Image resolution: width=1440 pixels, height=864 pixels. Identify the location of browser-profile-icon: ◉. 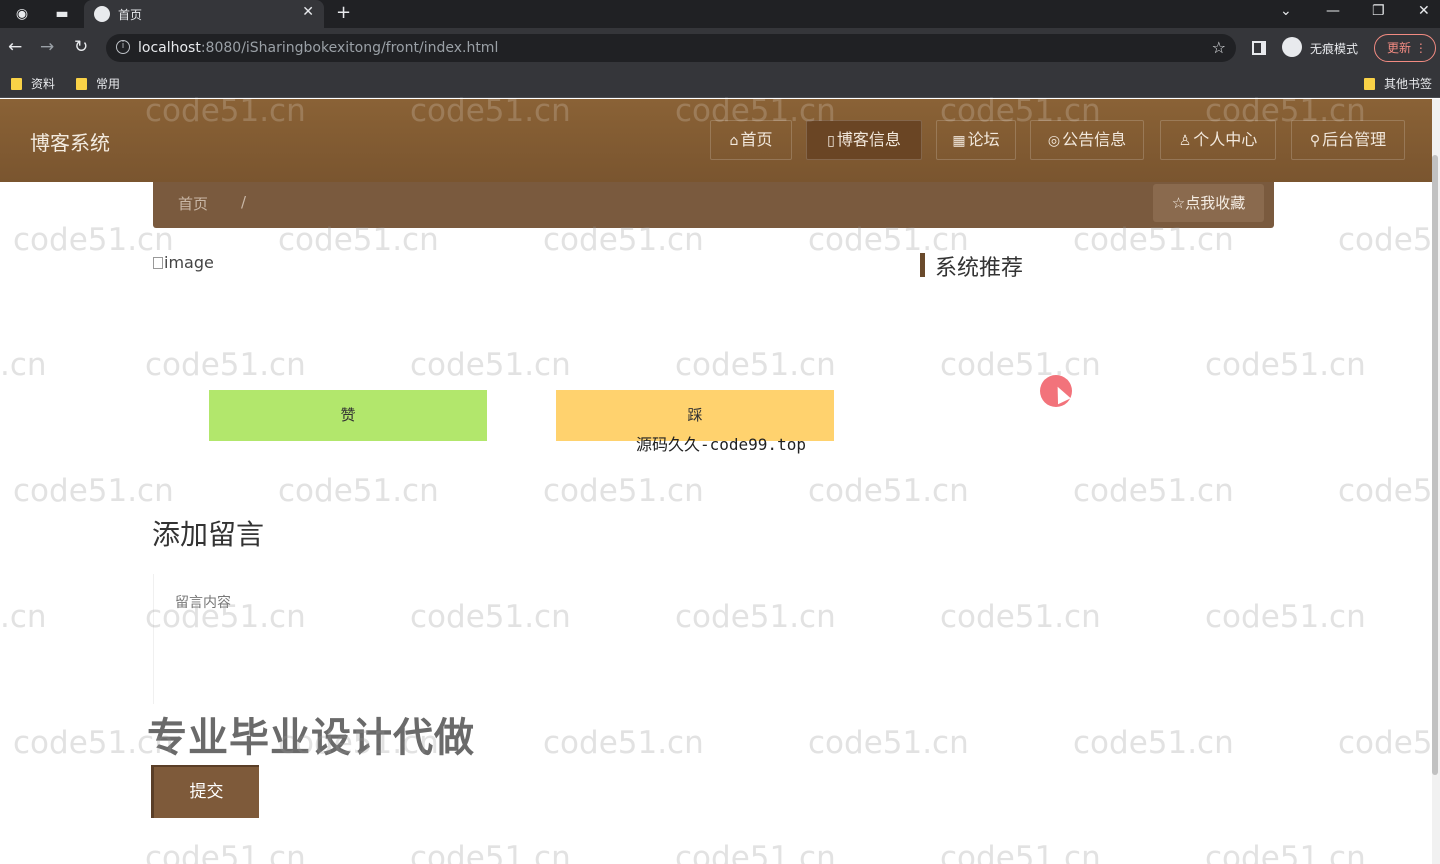
(22, 14).